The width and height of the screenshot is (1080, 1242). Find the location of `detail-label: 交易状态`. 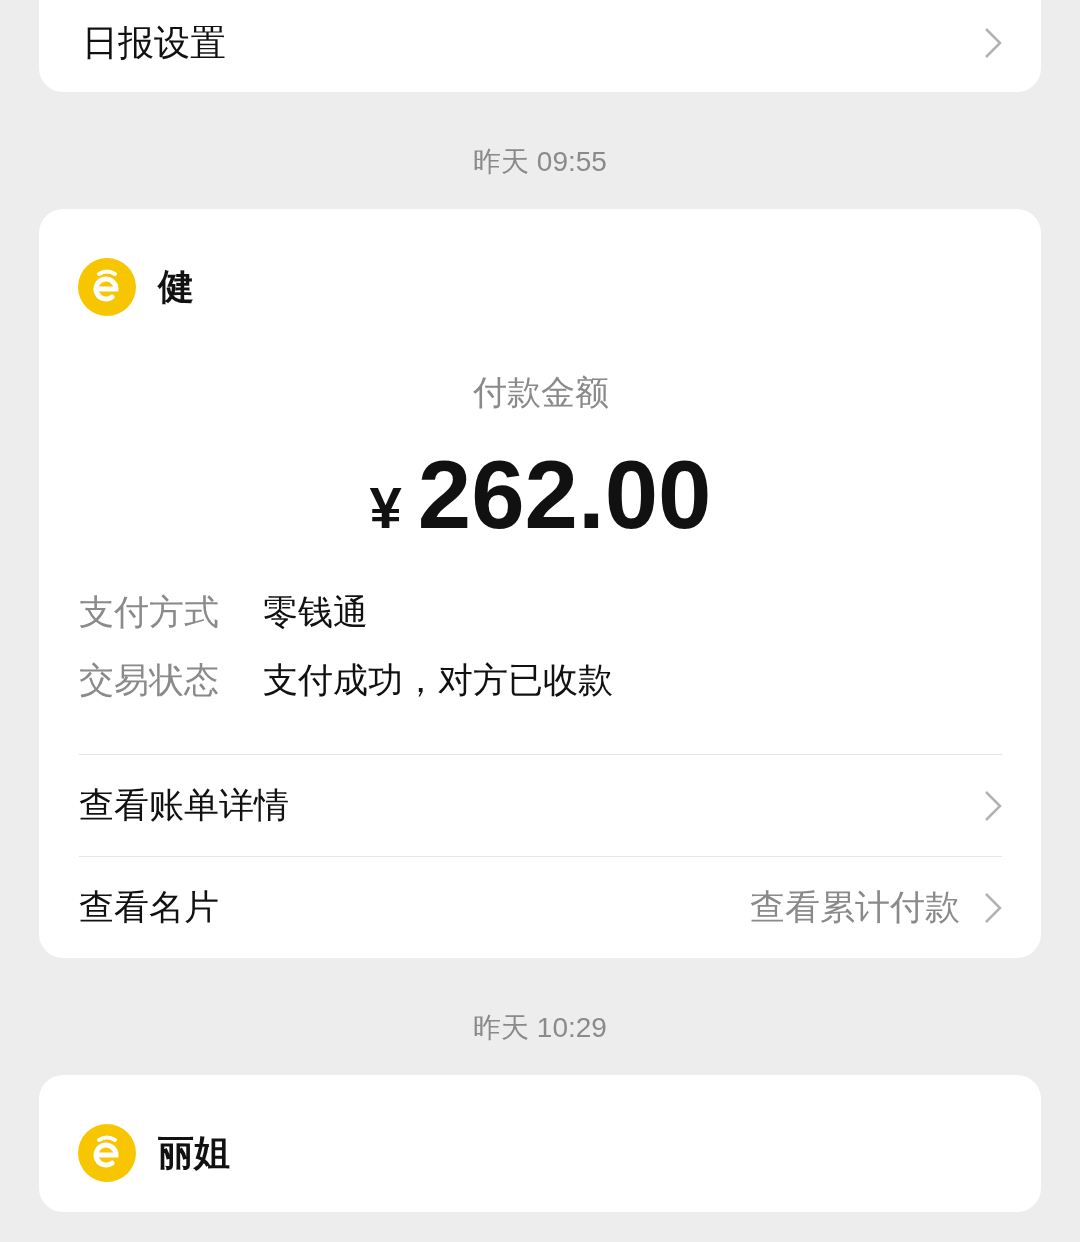

detail-label: 交易状态 is located at coordinates (149, 680).